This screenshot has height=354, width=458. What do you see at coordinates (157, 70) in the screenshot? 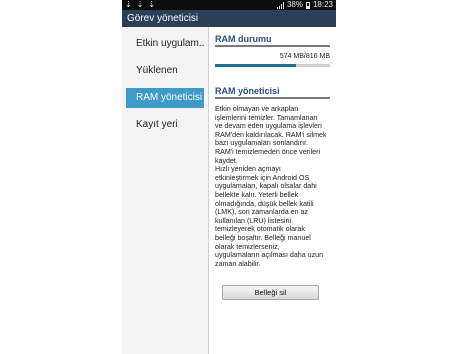
I see `sidebar-item-label: Yüklenen` at bounding box center [157, 70].